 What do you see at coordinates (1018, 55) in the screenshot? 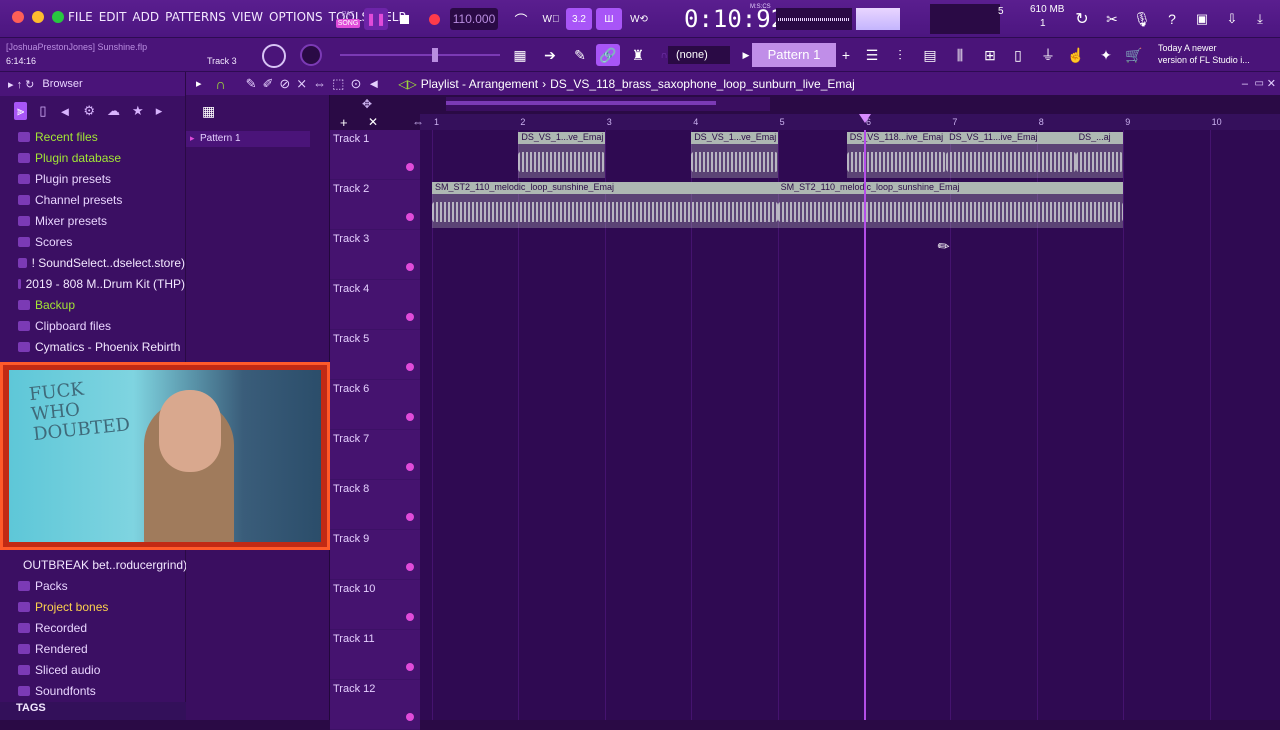
I see `project-file-button: ▯` at bounding box center [1018, 55].